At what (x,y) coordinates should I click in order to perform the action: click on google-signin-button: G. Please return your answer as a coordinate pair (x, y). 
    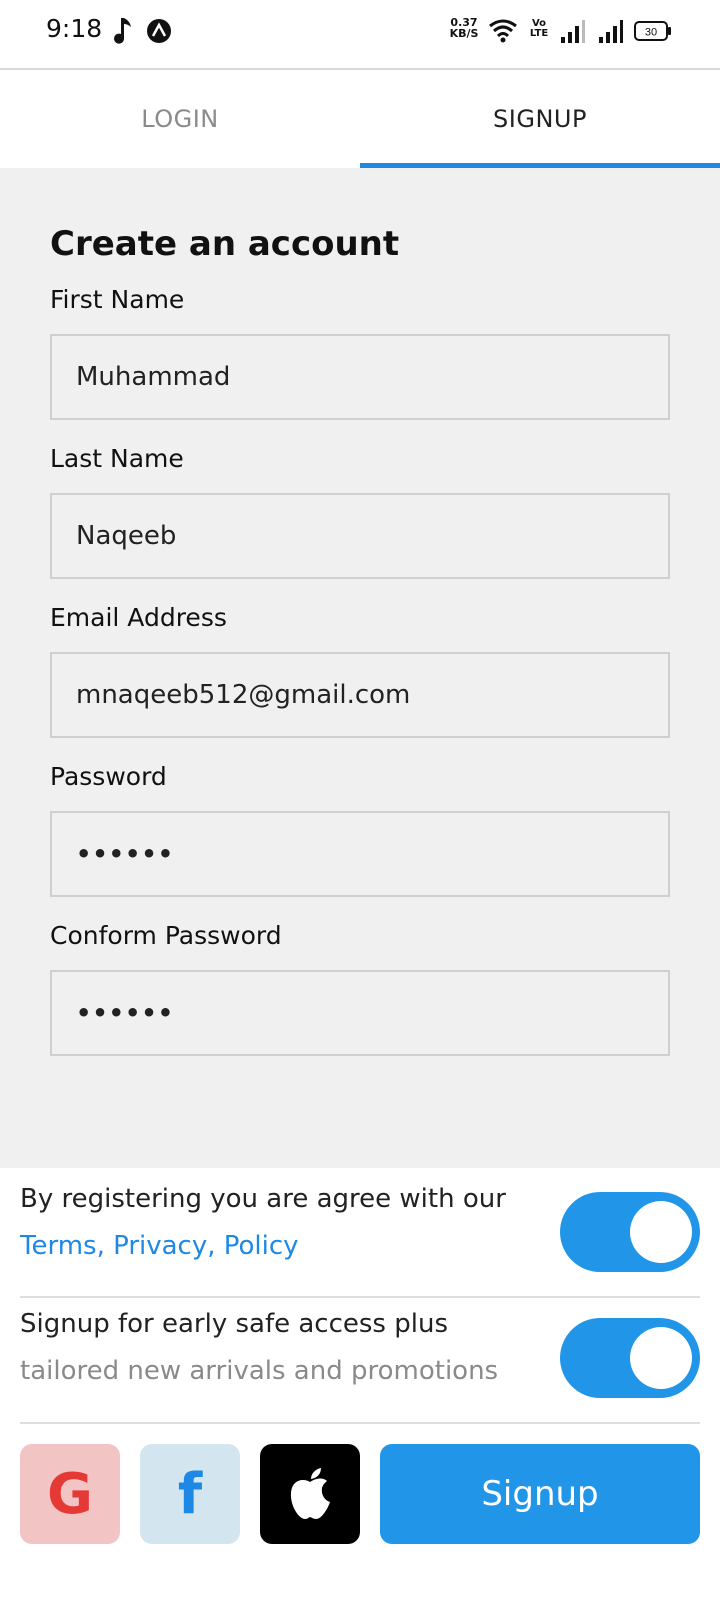
    Looking at the image, I should click on (70, 1494).